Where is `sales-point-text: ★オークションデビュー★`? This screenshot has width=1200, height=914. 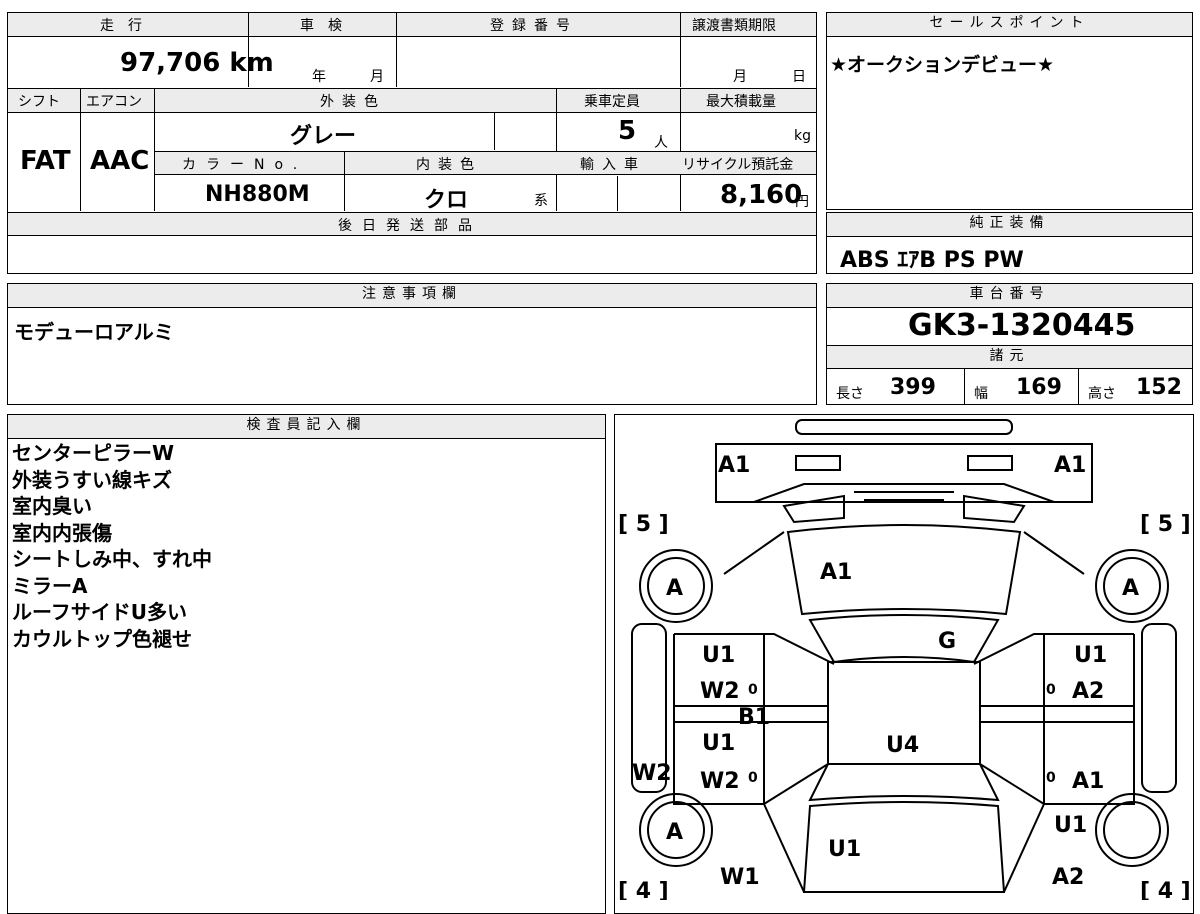 sales-point-text: ★オークションデビュー★ is located at coordinates (942, 65).